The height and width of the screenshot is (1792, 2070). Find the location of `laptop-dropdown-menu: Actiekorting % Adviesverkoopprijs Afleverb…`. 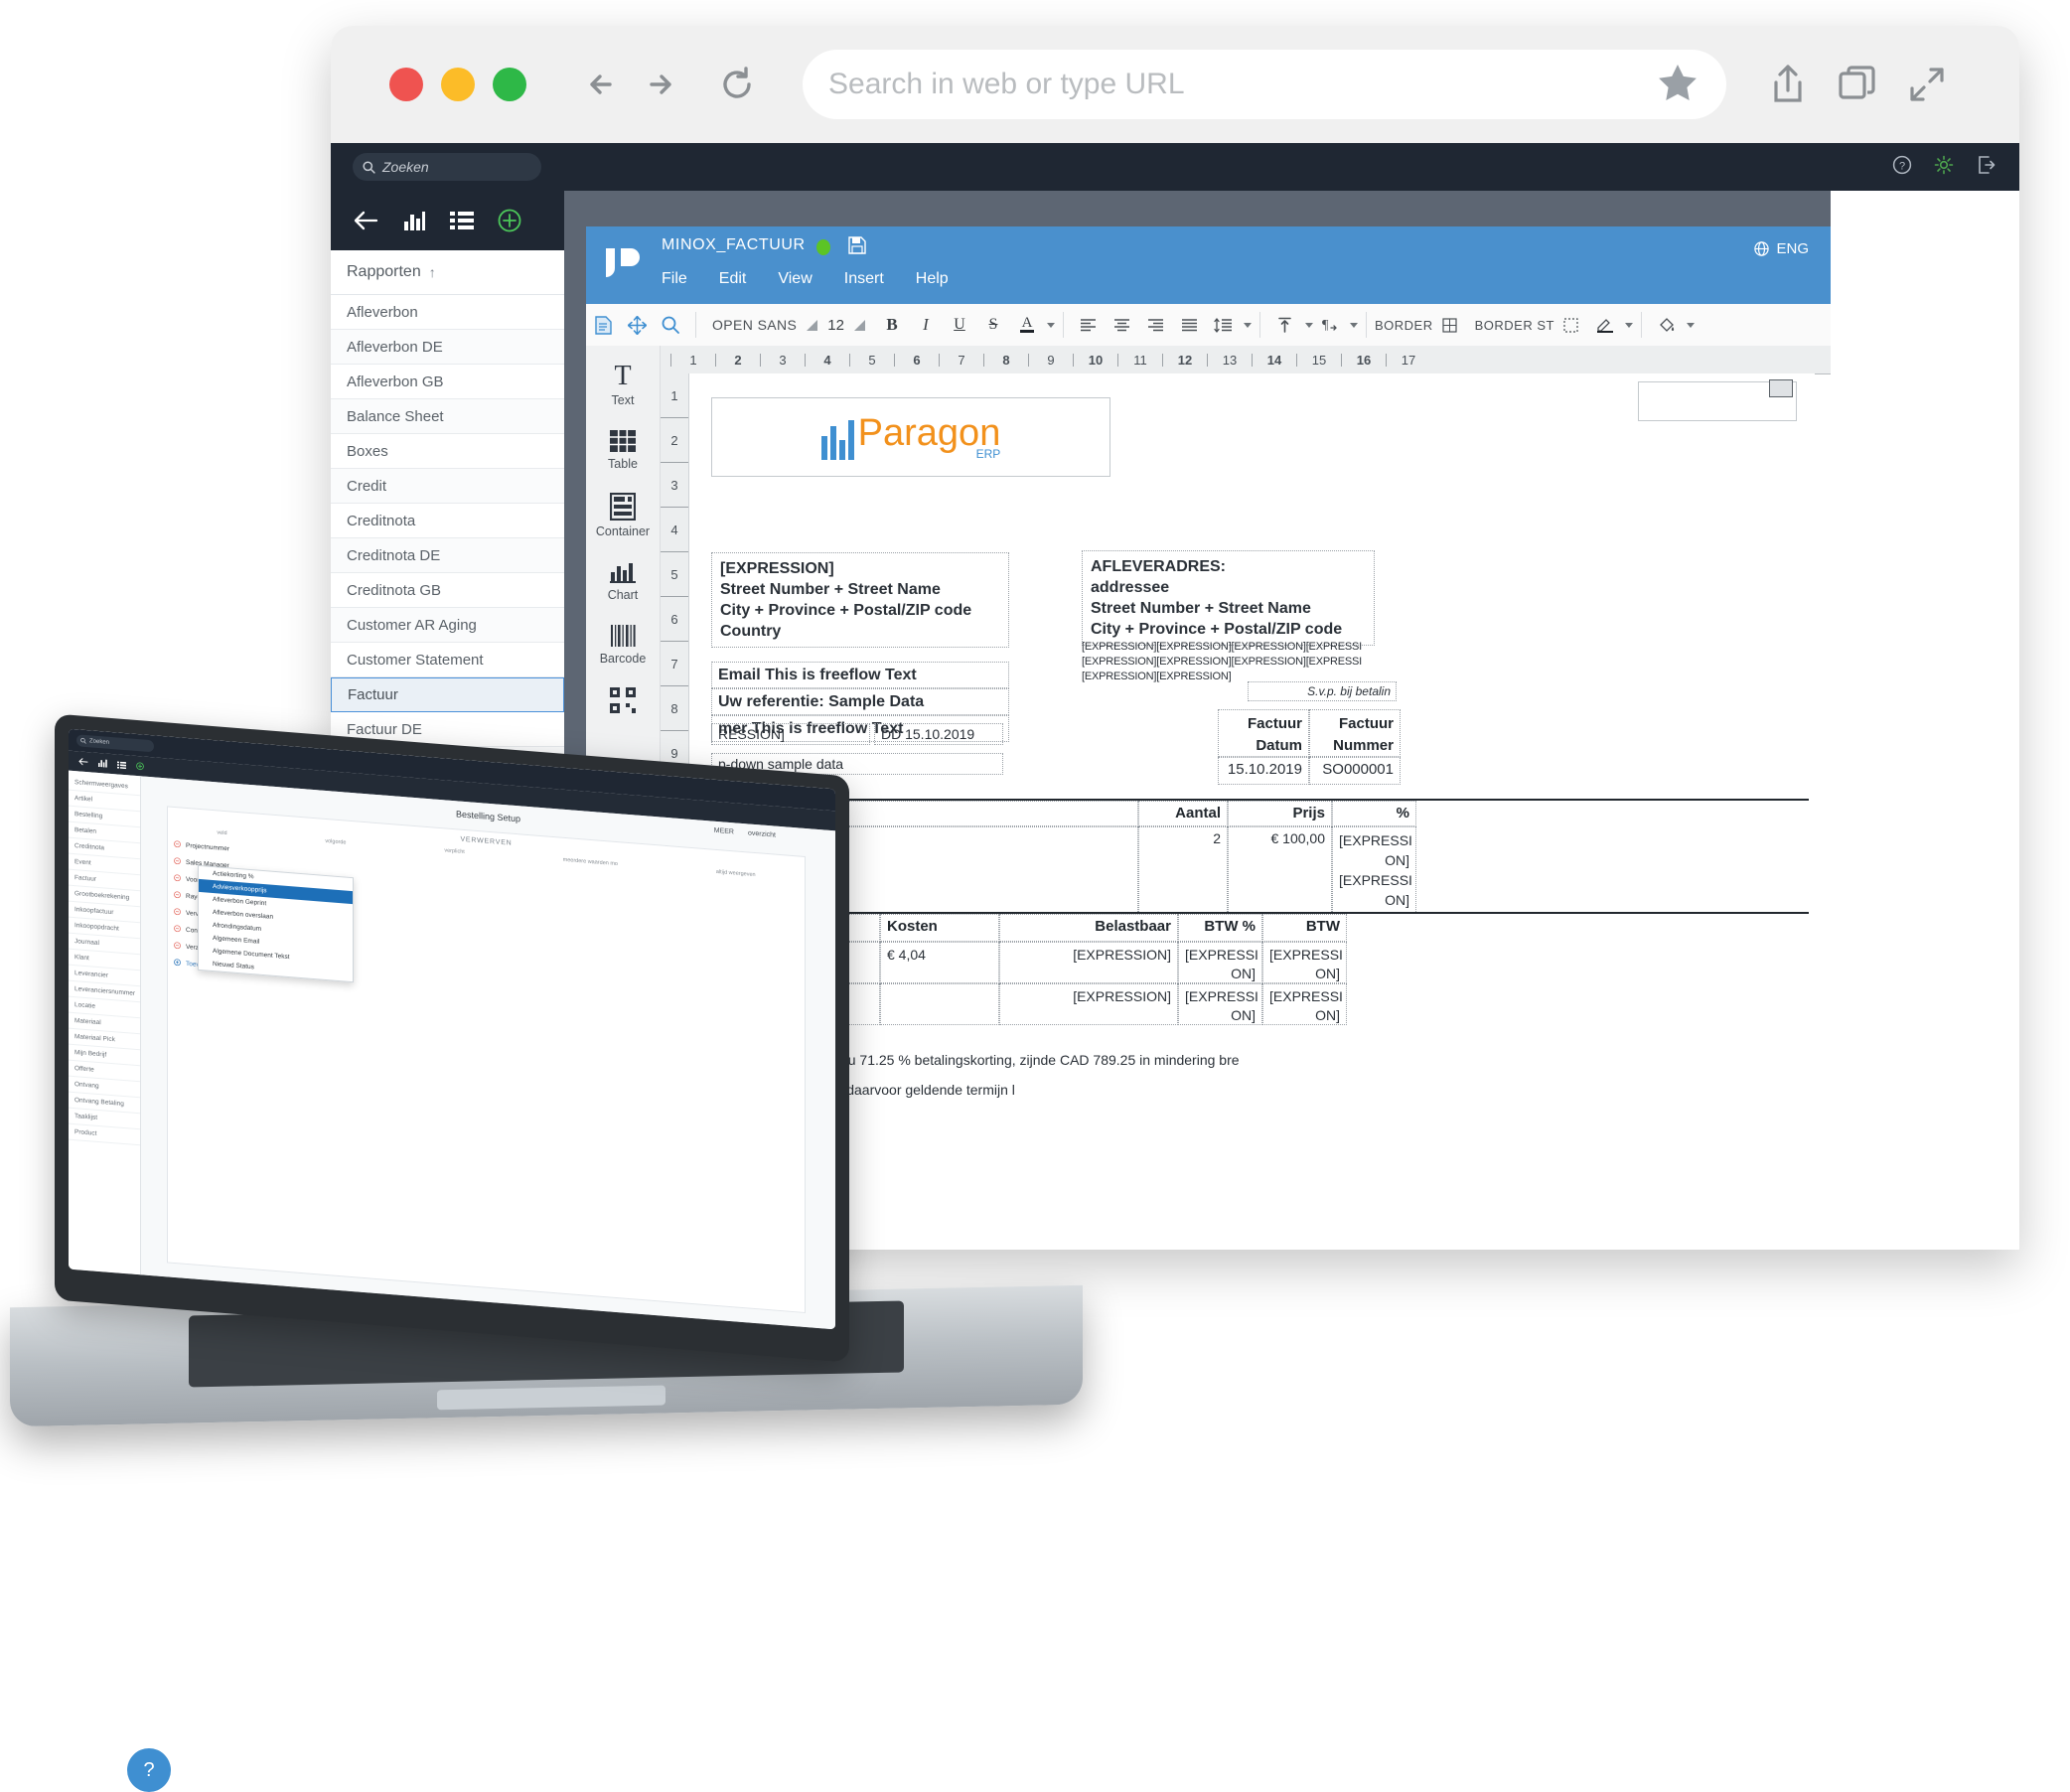

laptop-dropdown-menu: Actiekorting % Adviesverkoopprijs Afleverb… is located at coordinates (276, 924).